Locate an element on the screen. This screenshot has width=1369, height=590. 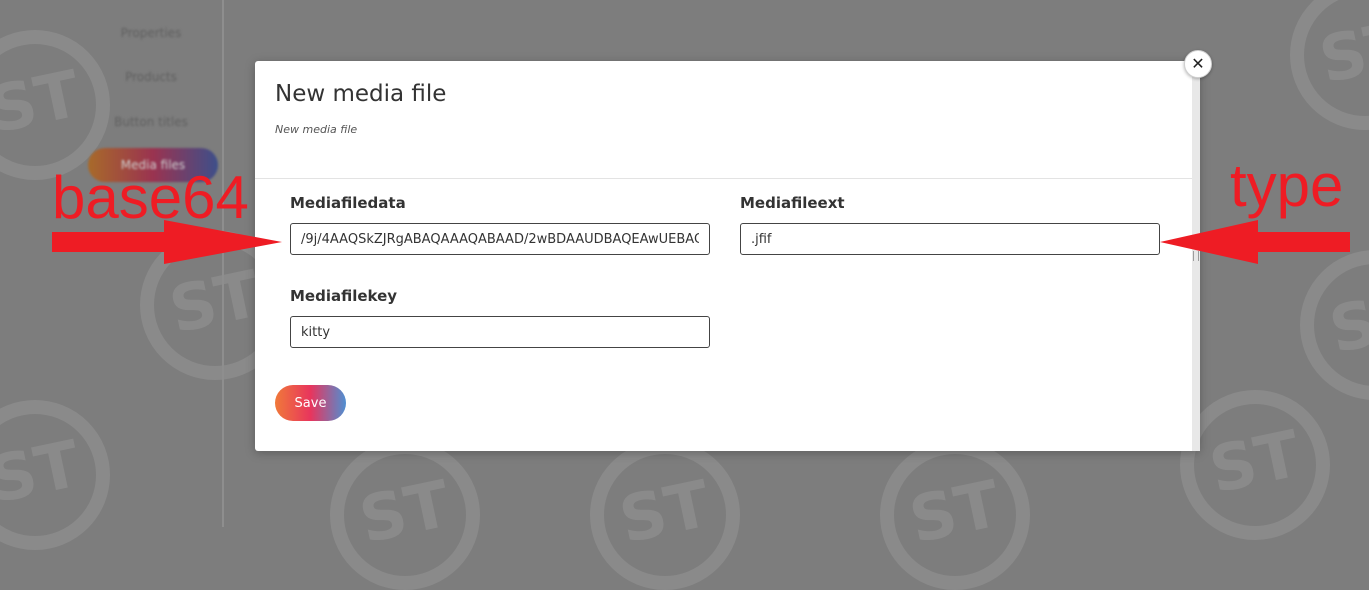
sidebar-item-button-titles: Button titles is located at coordinates (151, 122).